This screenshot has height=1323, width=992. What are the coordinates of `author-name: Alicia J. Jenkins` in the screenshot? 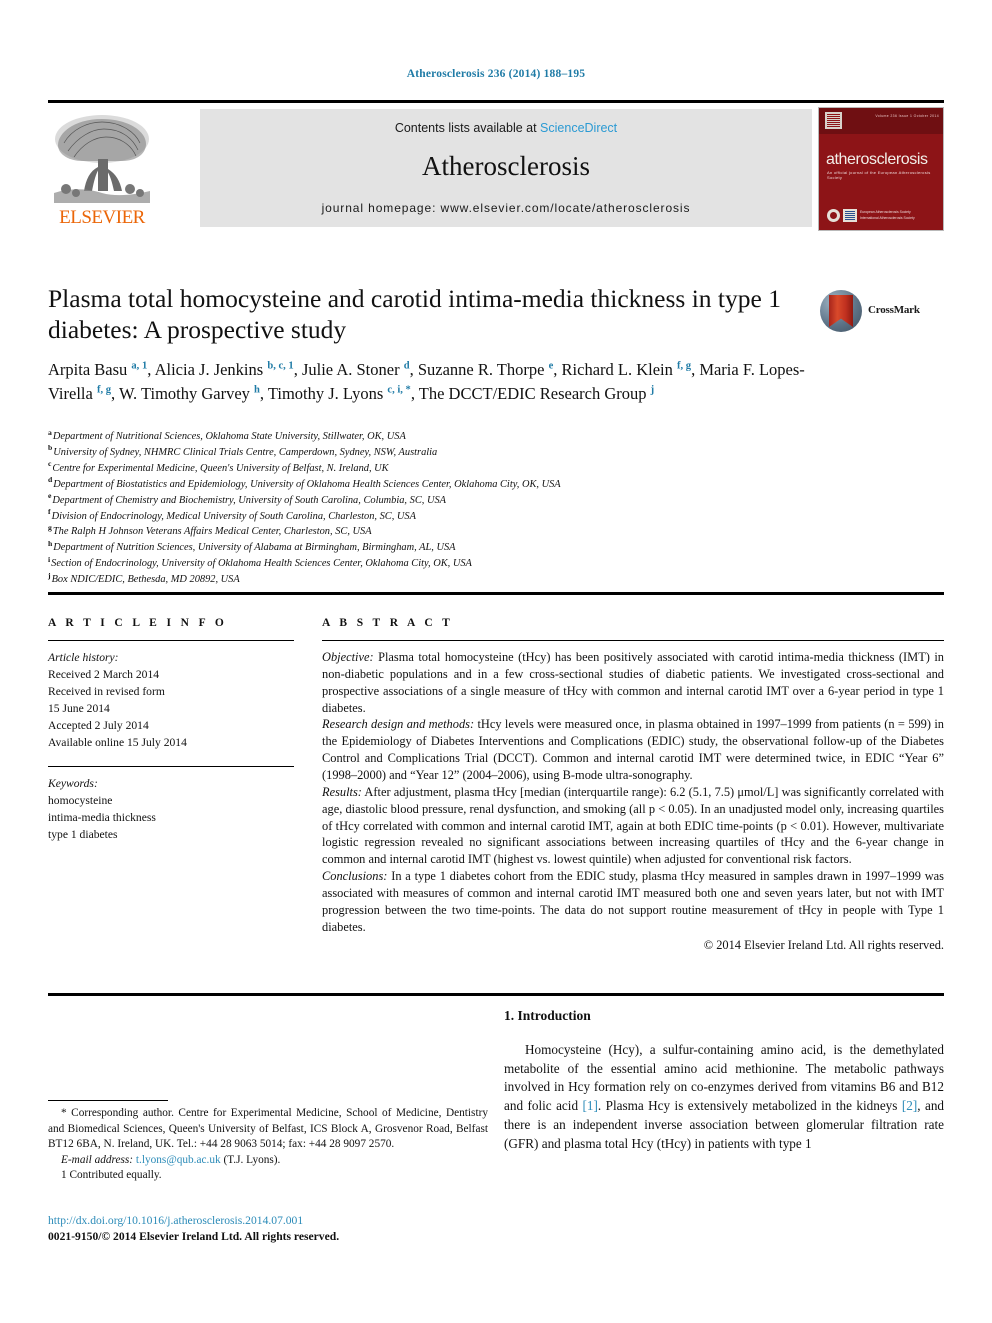 It's located at (211, 370).